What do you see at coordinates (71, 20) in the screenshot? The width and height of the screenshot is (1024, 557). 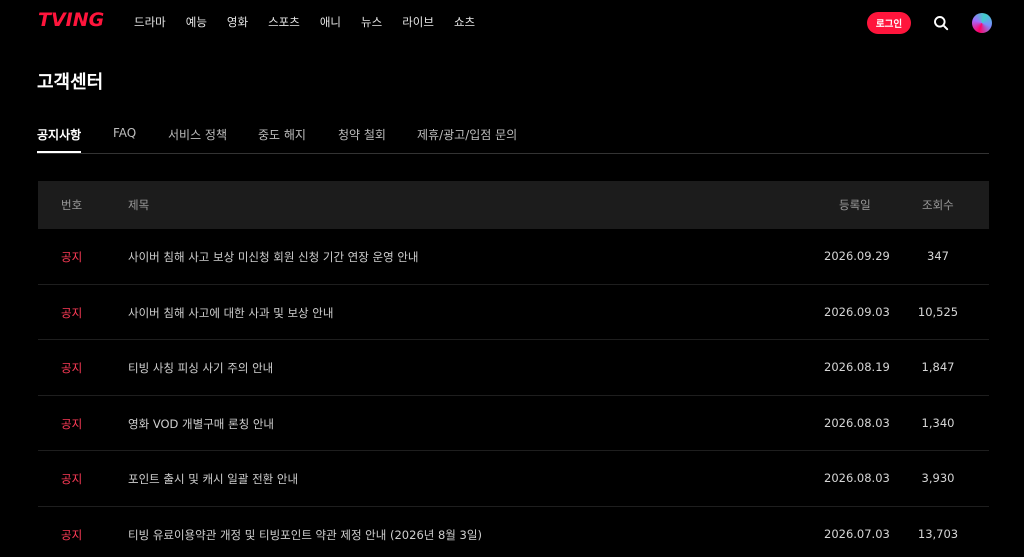 I see `tving-logo: TVING` at bounding box center [71, 20].